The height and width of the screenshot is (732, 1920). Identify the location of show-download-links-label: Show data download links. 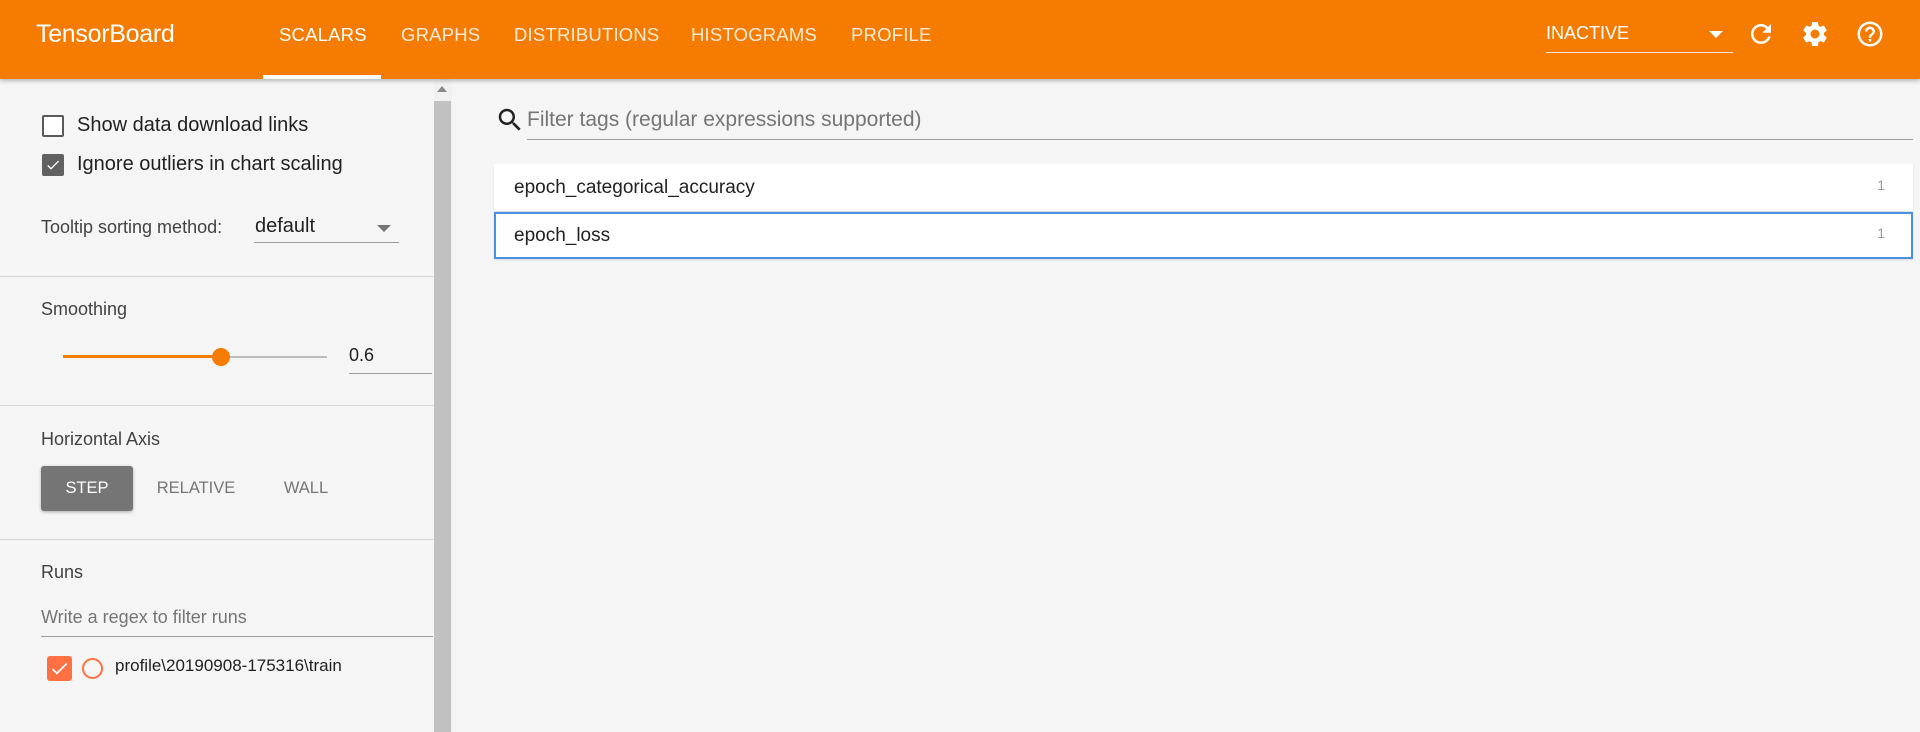
(193, 125).